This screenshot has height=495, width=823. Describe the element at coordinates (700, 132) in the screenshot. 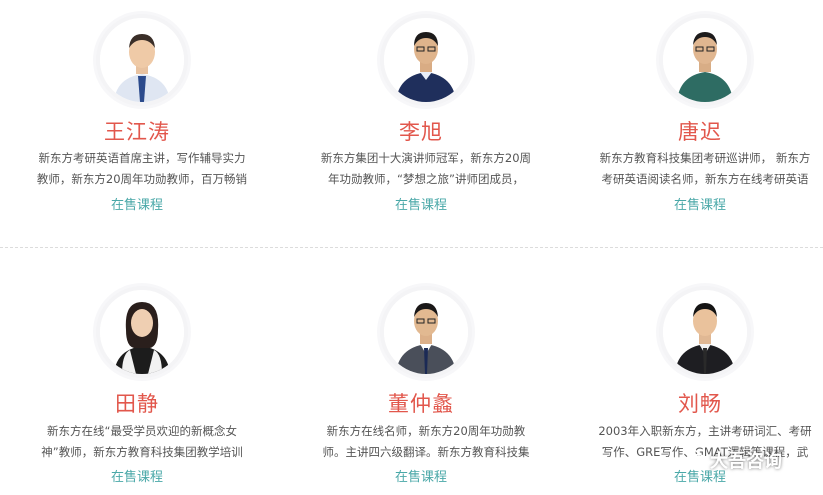

I see `teacher-name: 唐迟` at that location.